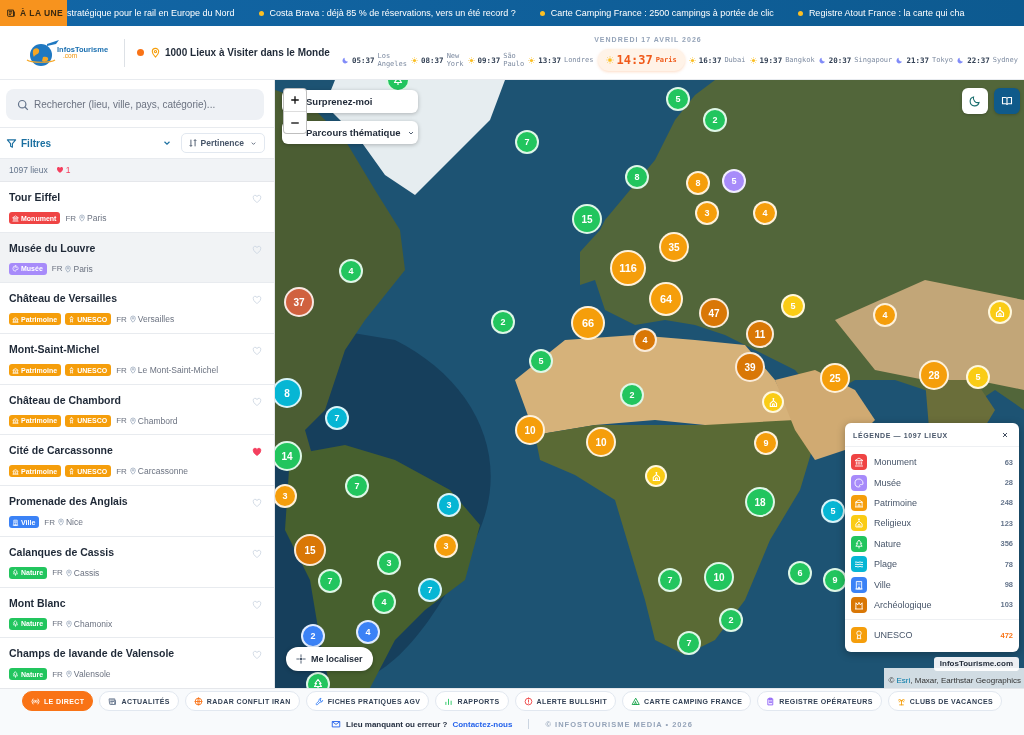 This screenshot has height=735, width=1024. I want to click on city-name: Carcassonne, so click(162, 471).